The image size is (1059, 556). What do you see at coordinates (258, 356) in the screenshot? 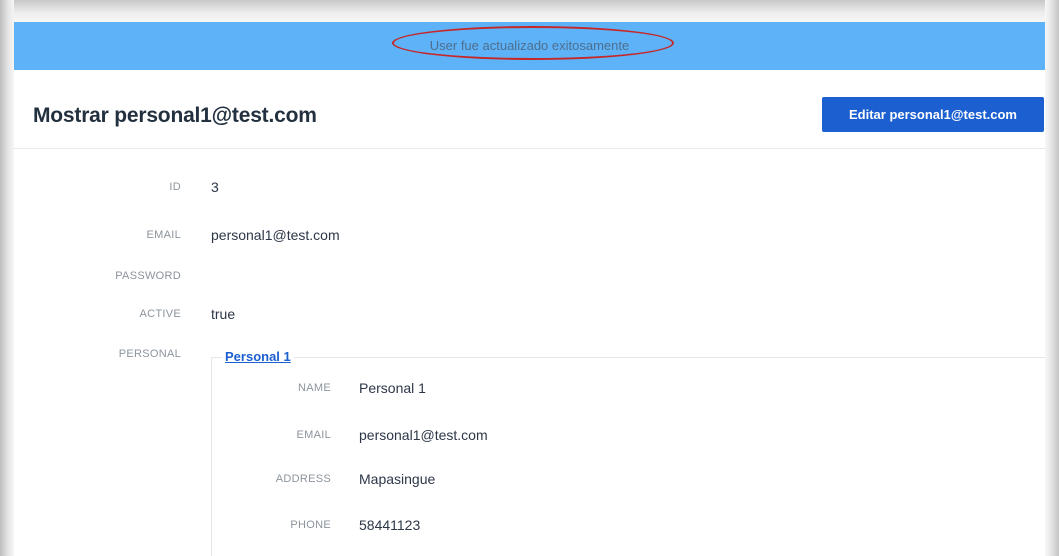
I see `personal-link: Personal 1` at bounding box center [258, 356].